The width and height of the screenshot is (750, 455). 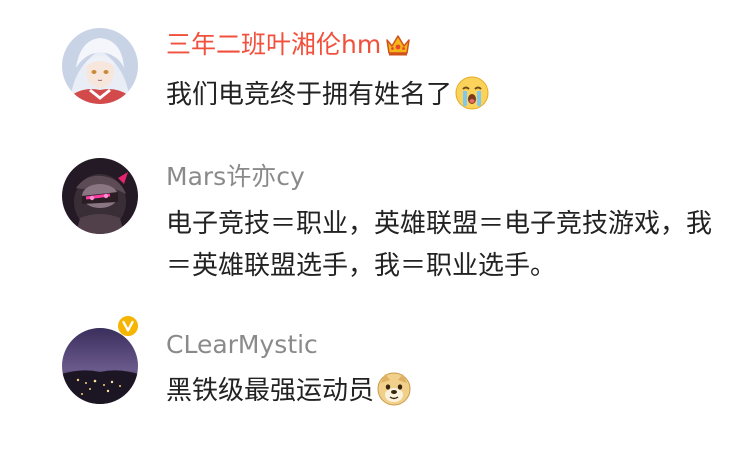 I want to click on esports-character-avatar-icon, so click(x=100, y=196).